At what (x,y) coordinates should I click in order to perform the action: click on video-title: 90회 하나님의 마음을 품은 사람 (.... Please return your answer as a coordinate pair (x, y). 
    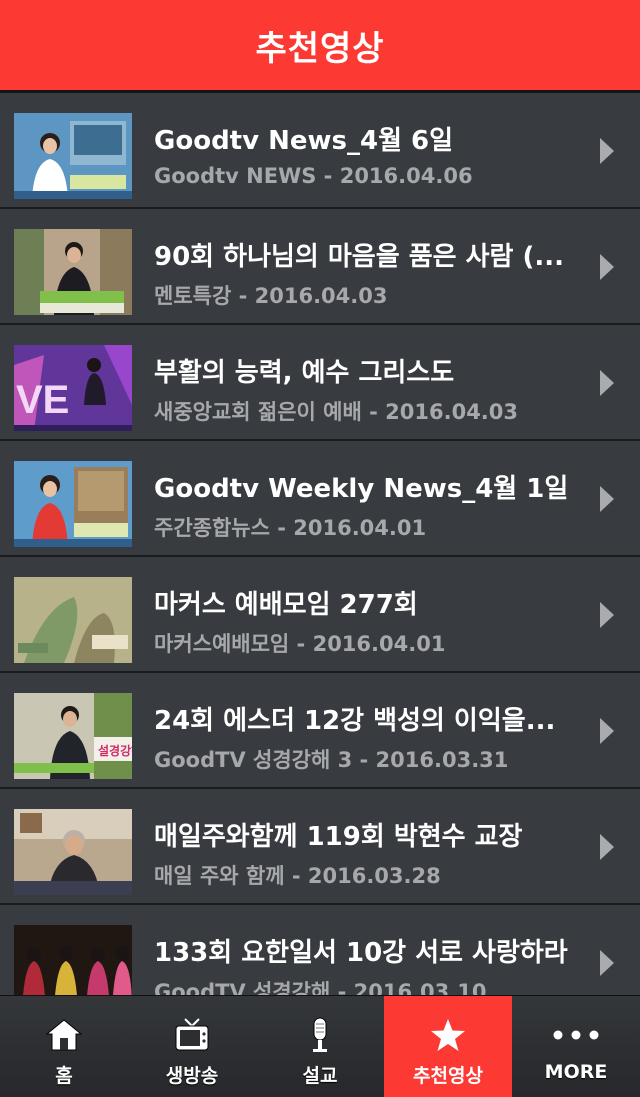
    Looking at the image, I should click on (359, 257).